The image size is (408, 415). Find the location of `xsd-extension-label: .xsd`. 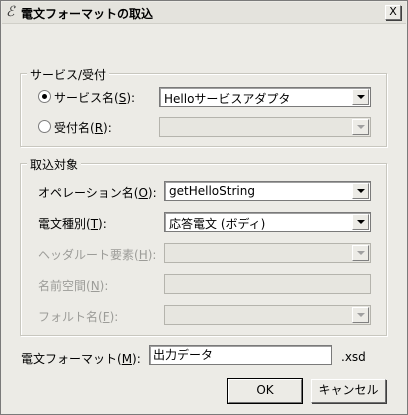

xsd-extension-label: .xsd is located at coordinates (353, 357).